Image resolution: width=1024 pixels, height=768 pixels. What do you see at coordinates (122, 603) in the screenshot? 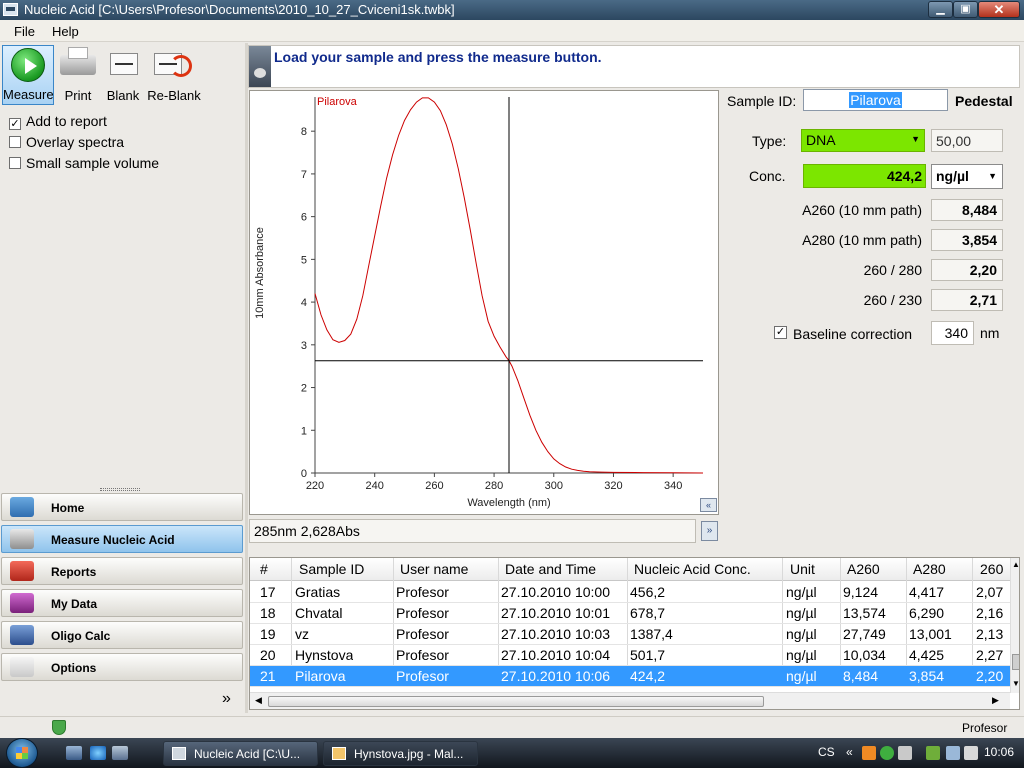
I see `nav-my-data: My Data` at bounding box center [122, 603].